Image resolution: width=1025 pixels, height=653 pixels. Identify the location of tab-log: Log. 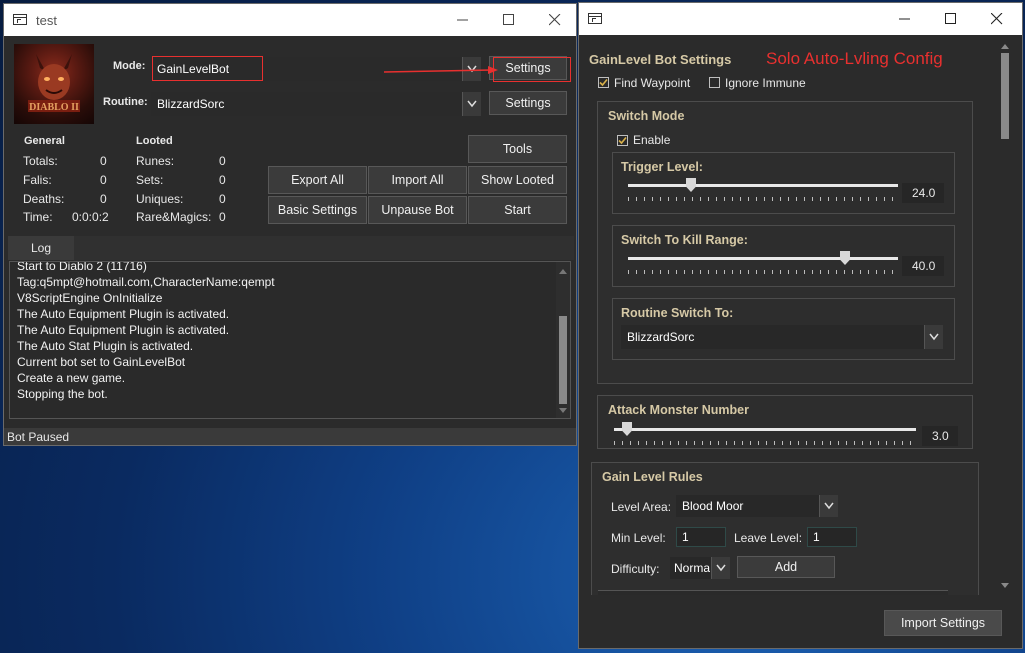
(41, 248).